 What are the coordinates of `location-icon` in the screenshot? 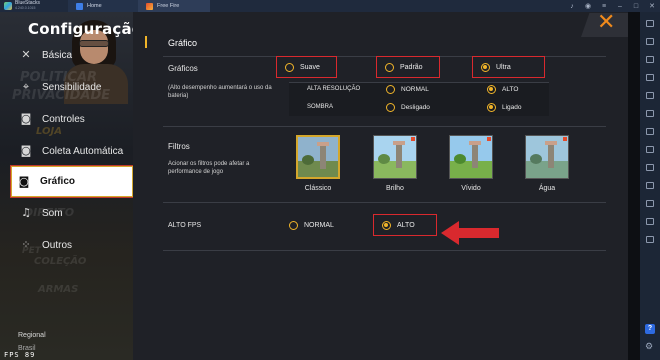 It's located at (650, 113).